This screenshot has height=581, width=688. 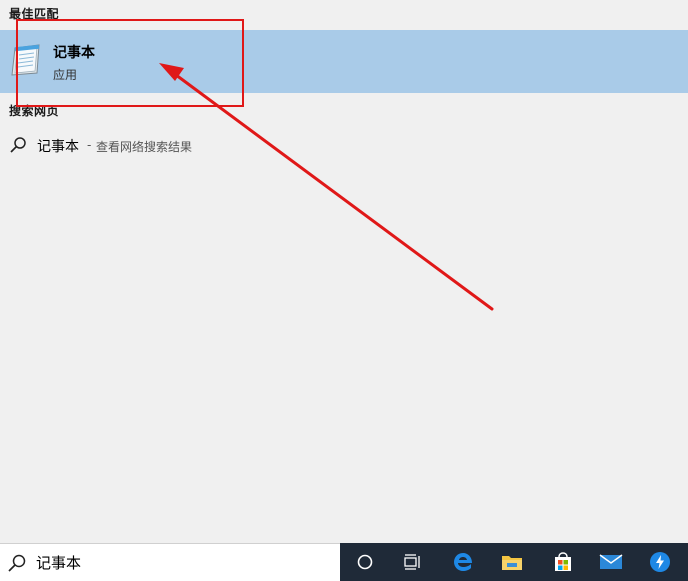 I want to click on edge-icon, so click(x=463, y=562).